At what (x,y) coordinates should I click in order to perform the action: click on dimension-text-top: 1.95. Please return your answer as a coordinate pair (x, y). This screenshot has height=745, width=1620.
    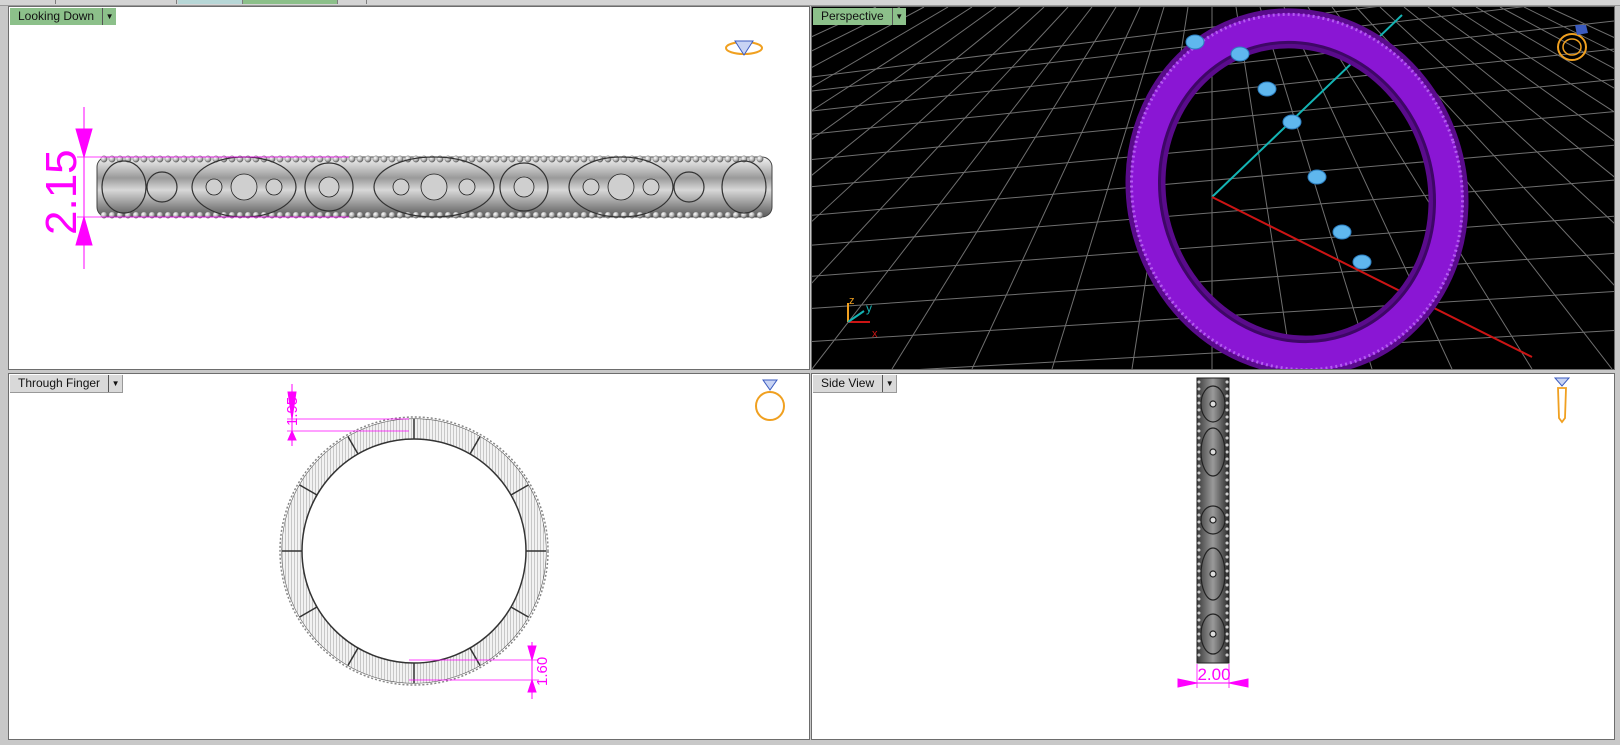
    Looking at the image, I should click on (292, 411).